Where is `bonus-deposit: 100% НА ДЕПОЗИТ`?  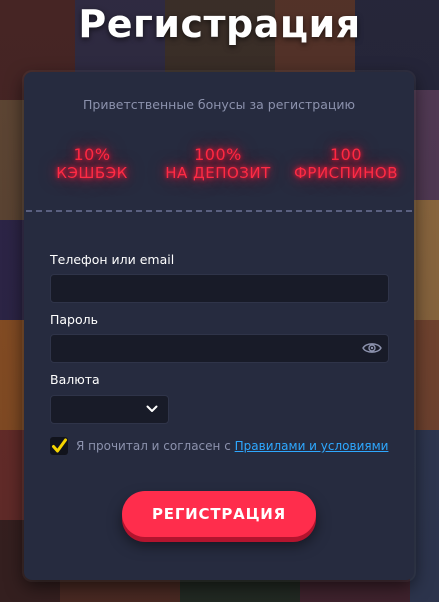 bonus-deposit: 100% НА ДЕПОЗИТ is located at coordinates (218, 164).